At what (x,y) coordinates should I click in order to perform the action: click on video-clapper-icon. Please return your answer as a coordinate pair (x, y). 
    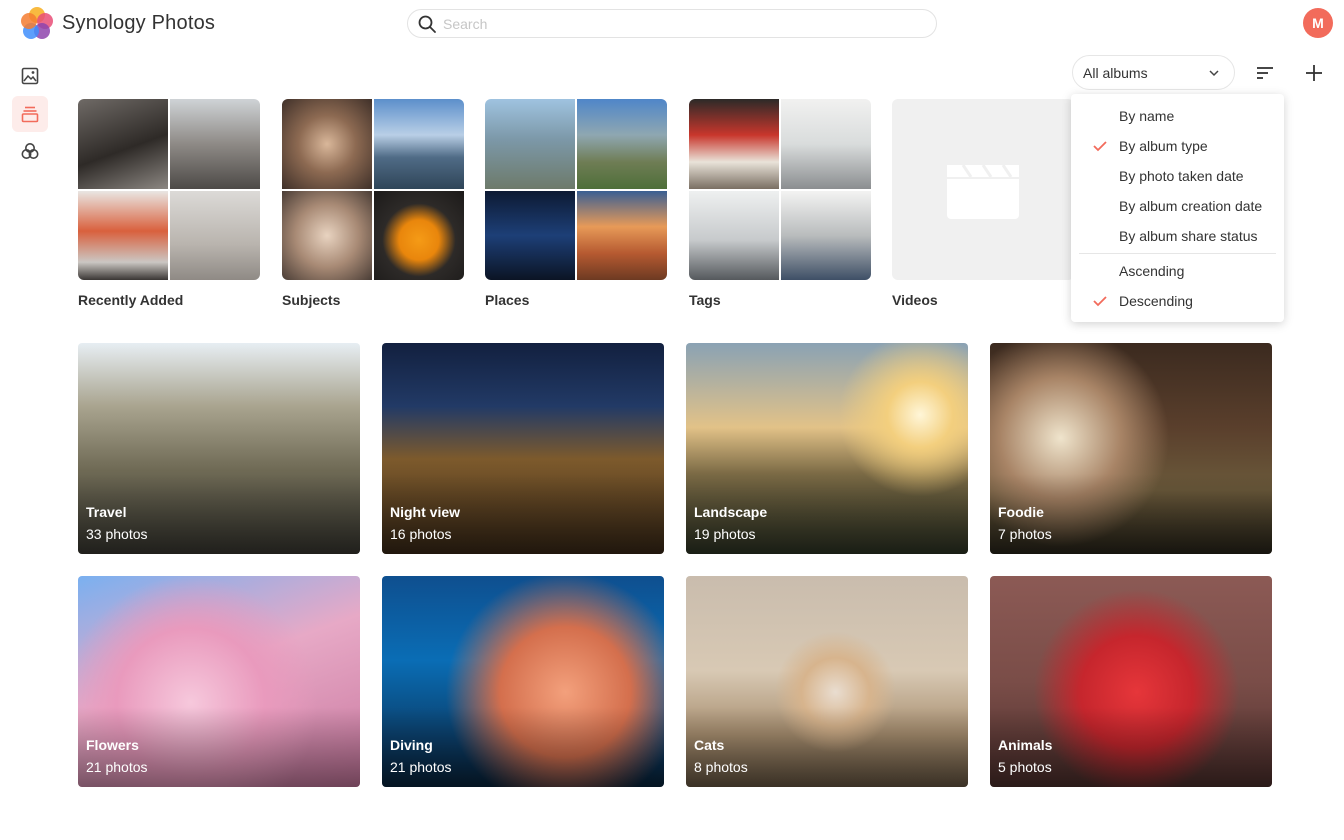
    Looking at the image, I should click on (983, 191).